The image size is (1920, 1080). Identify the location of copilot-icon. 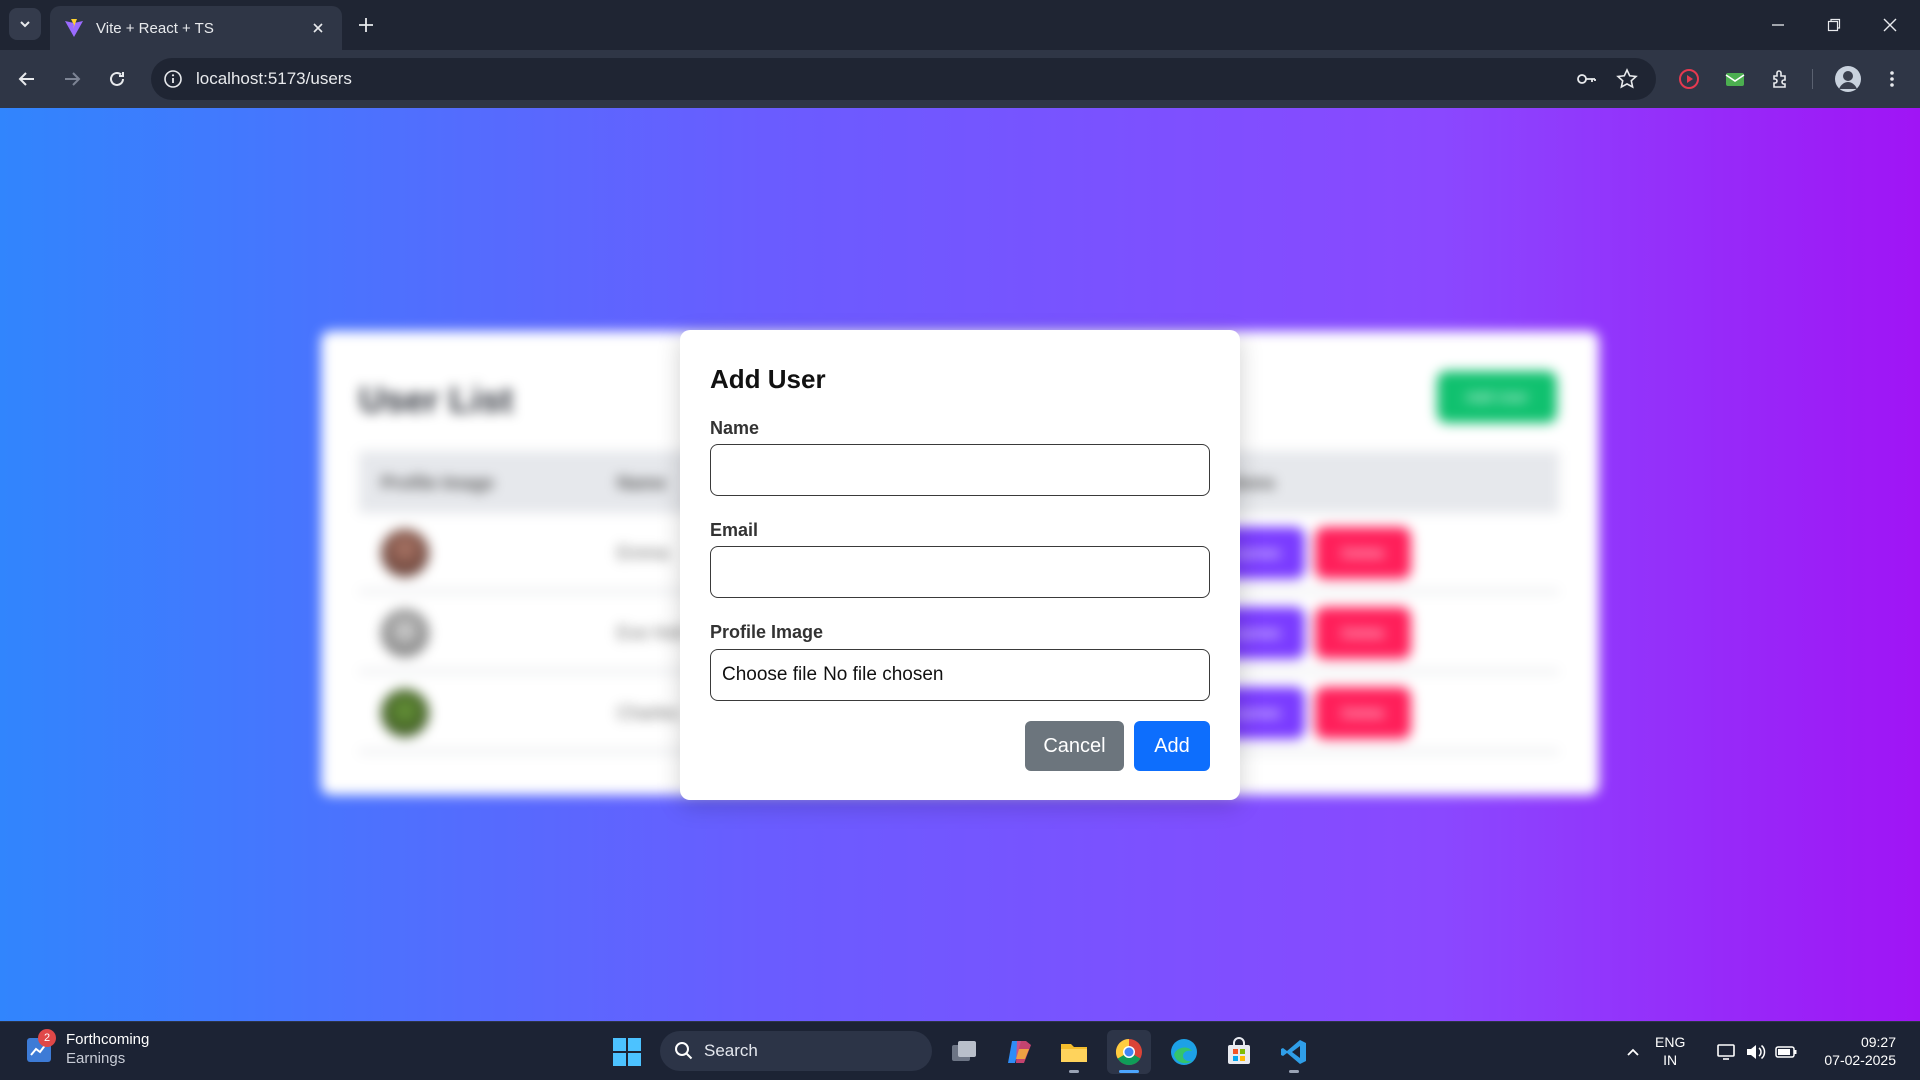
(1019, 1052).